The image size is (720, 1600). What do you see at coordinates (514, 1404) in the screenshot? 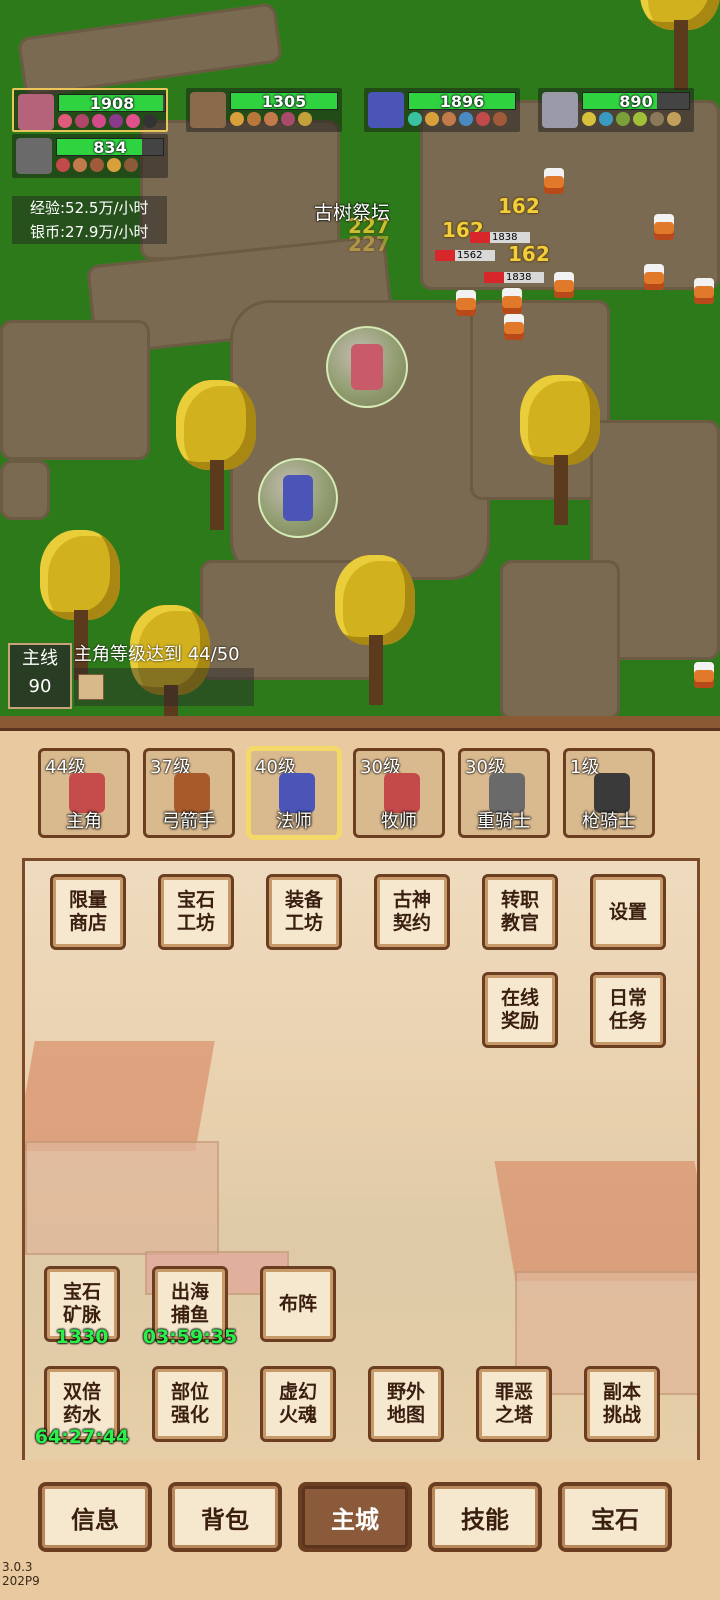
I see `sin-tower-button: 罪恶 之塔` at bounding box center [514, 1404].